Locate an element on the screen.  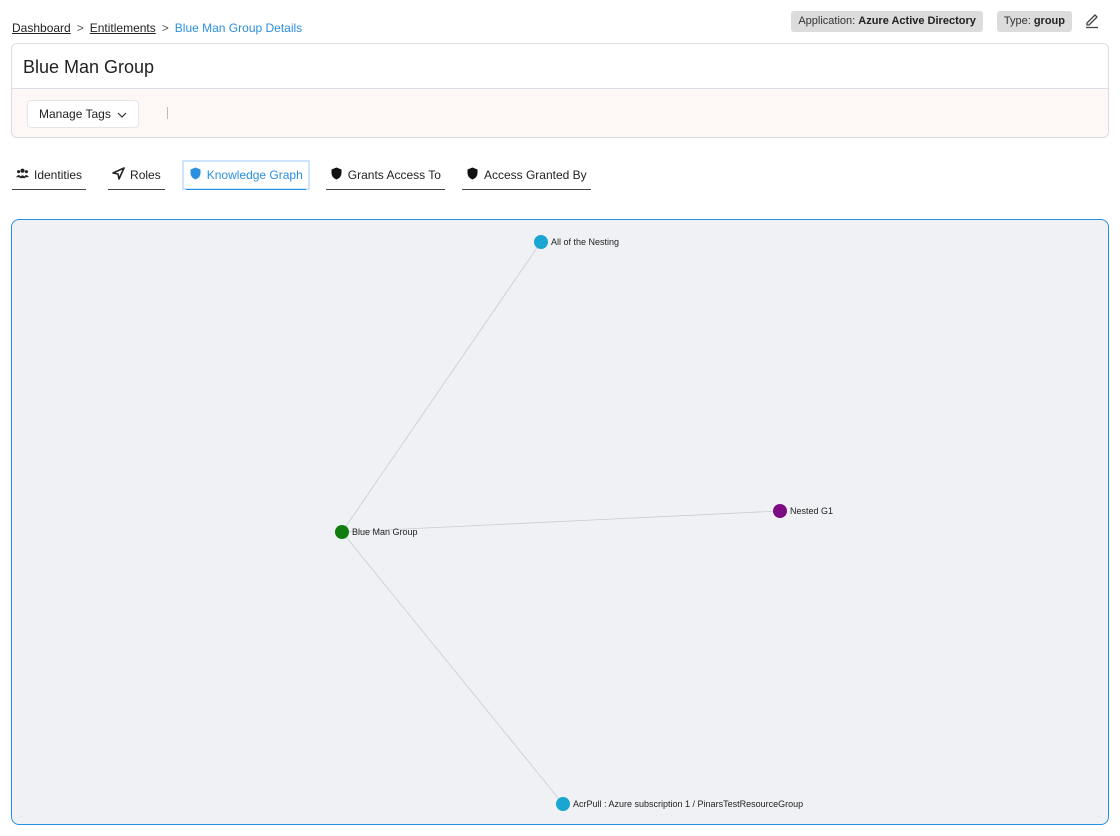
graph-node-label: Nested G1 is located at coordinates (811, 511).